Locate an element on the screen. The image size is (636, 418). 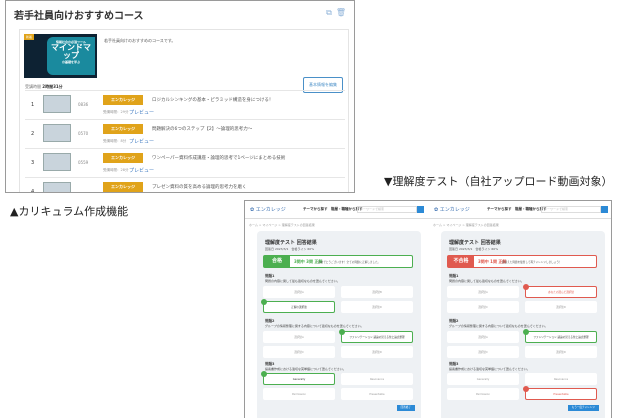
trash-icon: 🗑 is located at coordinates (341, 13).